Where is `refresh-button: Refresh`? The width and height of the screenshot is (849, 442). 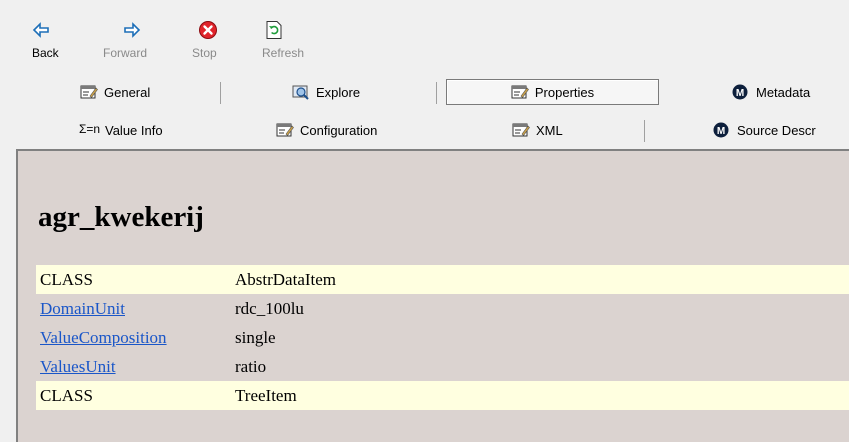 refresh-button: Refresh is located at coordinates (292, 38).